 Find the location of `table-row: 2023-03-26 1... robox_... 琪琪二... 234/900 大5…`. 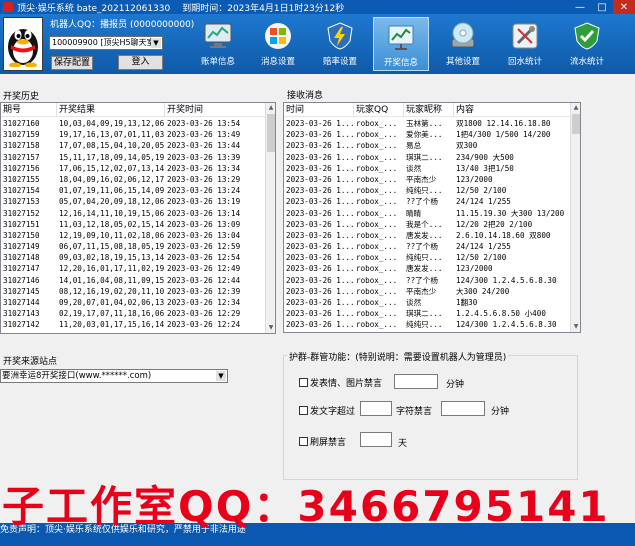

table-row: 2023-03-26 1... robox_... 琪琪二... 234/900 大5… is located at coordinates (428, 157).